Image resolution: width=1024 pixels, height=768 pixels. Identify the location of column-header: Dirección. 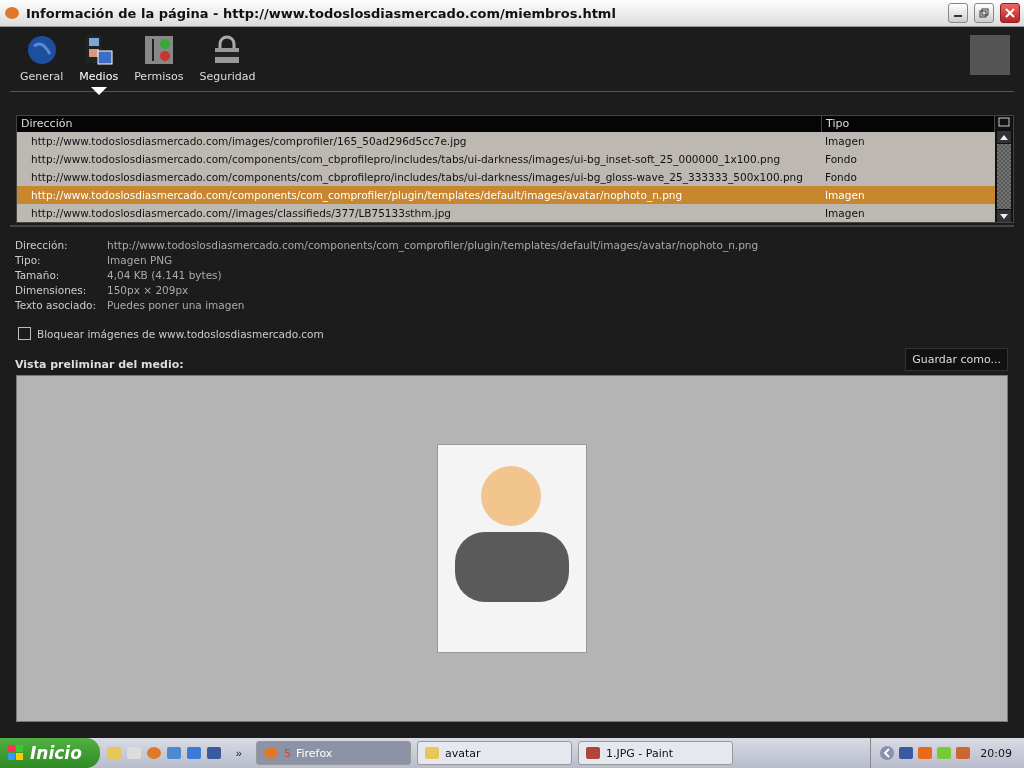
(419, 124).